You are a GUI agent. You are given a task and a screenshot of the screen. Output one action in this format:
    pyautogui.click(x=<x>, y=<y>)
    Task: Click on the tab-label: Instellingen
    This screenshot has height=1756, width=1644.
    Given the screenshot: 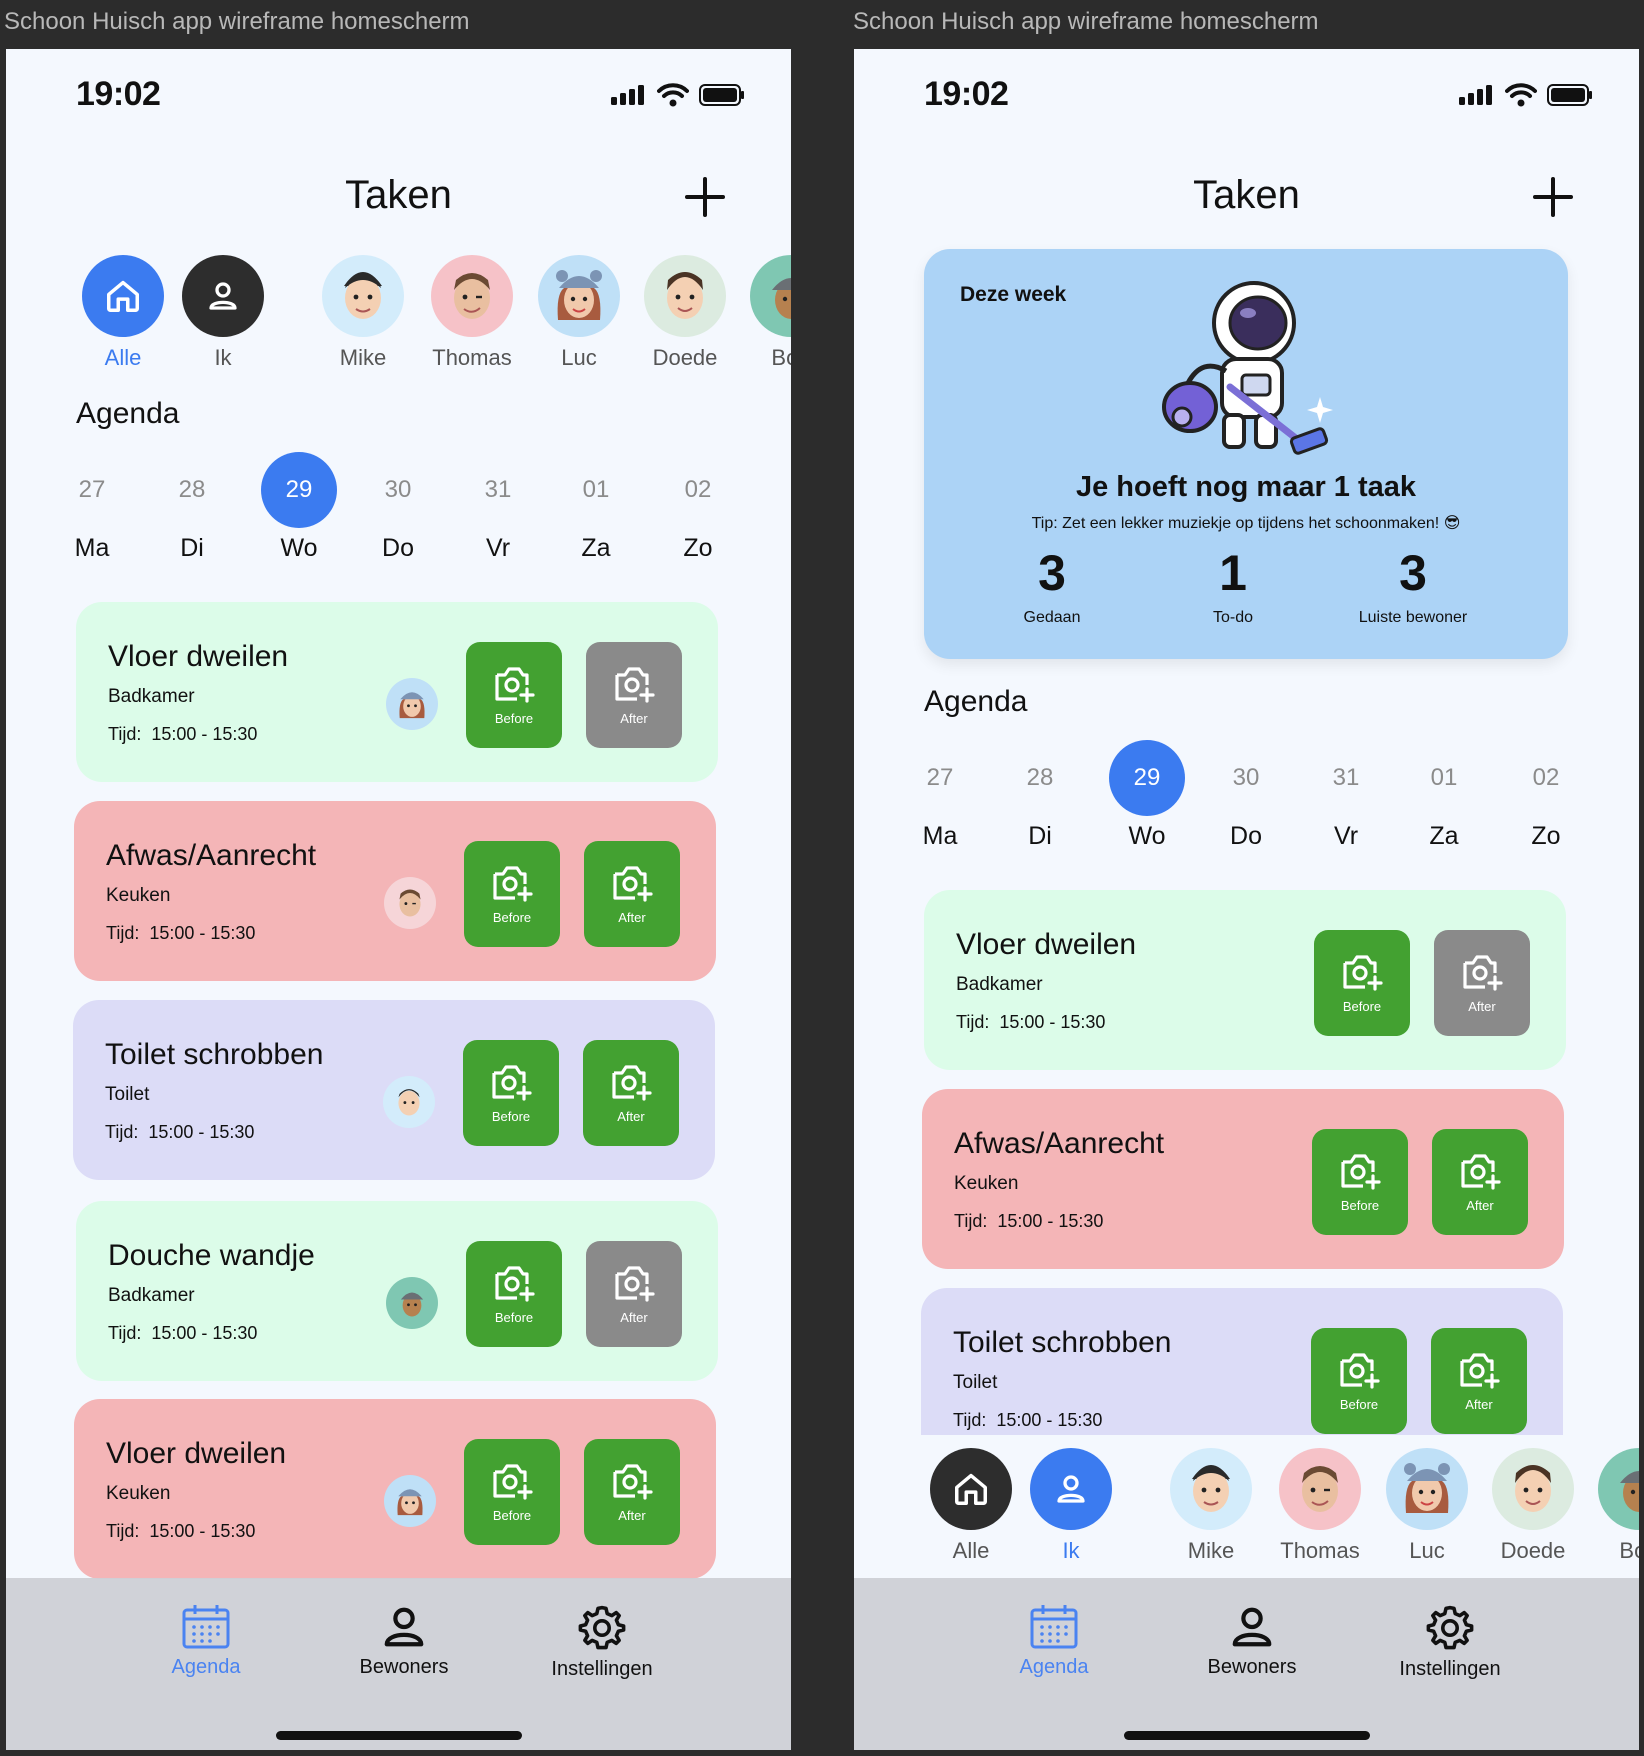 What is the action you would take?
    pyautogui.click(x=602, y=1669)
    